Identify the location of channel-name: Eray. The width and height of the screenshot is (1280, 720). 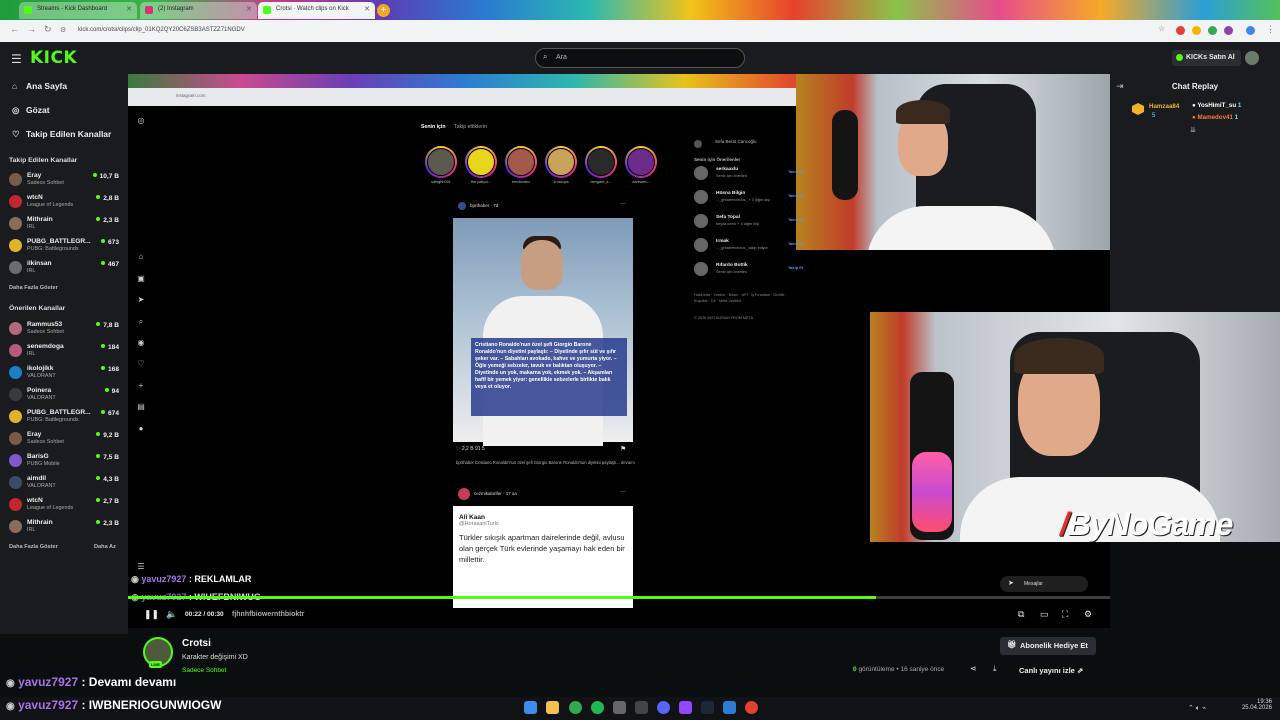
(34, 434).